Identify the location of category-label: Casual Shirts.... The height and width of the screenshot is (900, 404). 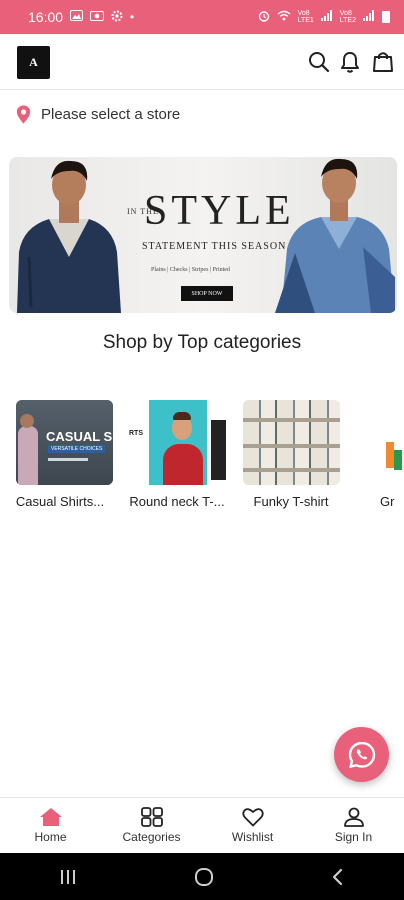
(60, 501).